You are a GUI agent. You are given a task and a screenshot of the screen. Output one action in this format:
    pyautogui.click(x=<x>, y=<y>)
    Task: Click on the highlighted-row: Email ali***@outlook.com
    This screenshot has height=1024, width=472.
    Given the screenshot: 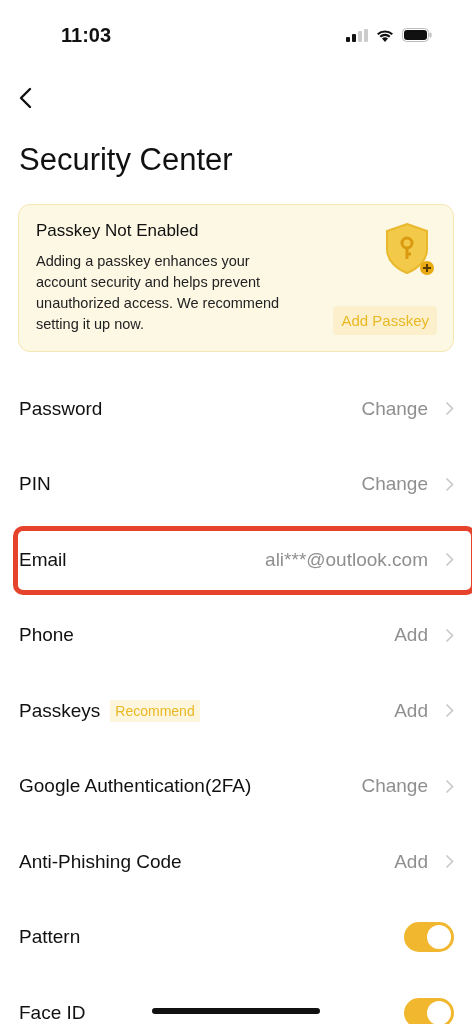 What is the action you would take?
    pyautogui.click(x=236, y=560)
    